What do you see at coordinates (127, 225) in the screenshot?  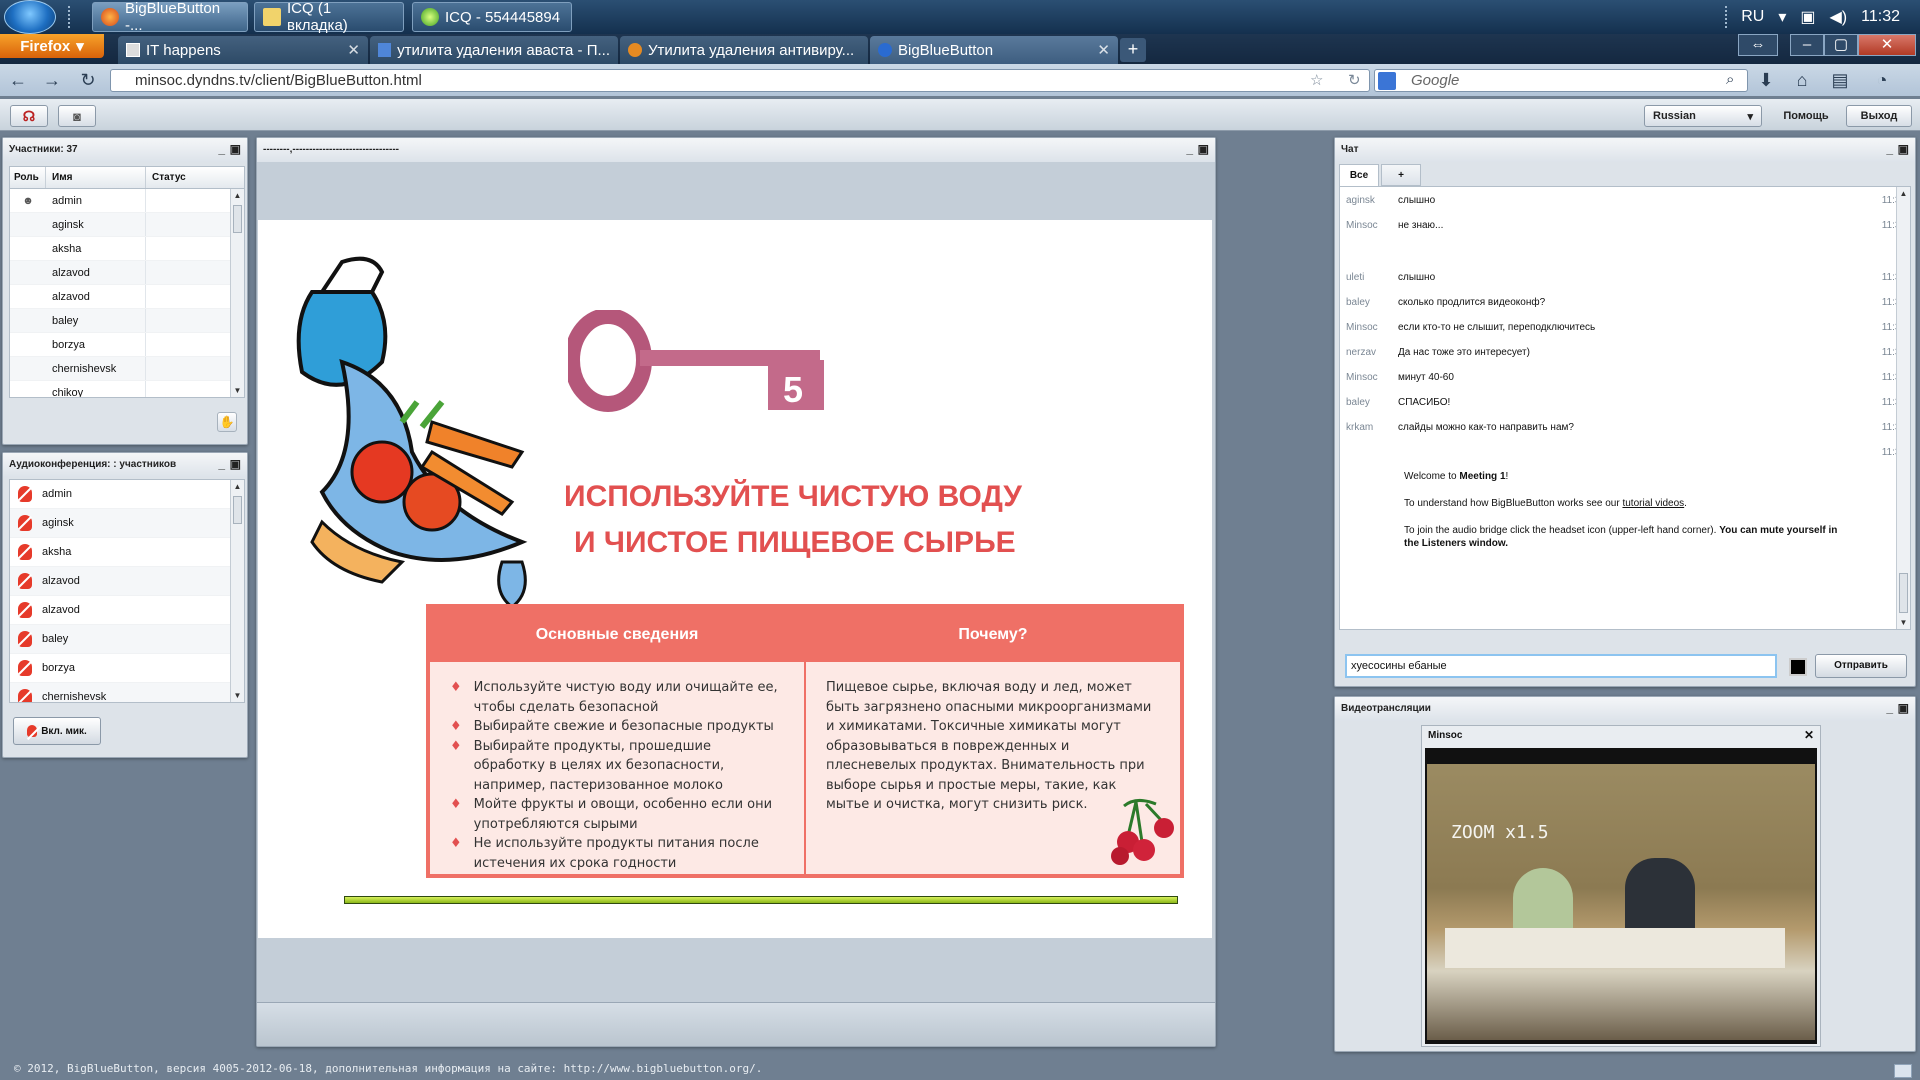 I see `participant-row: aginsk` at bounding box center [127, 225].